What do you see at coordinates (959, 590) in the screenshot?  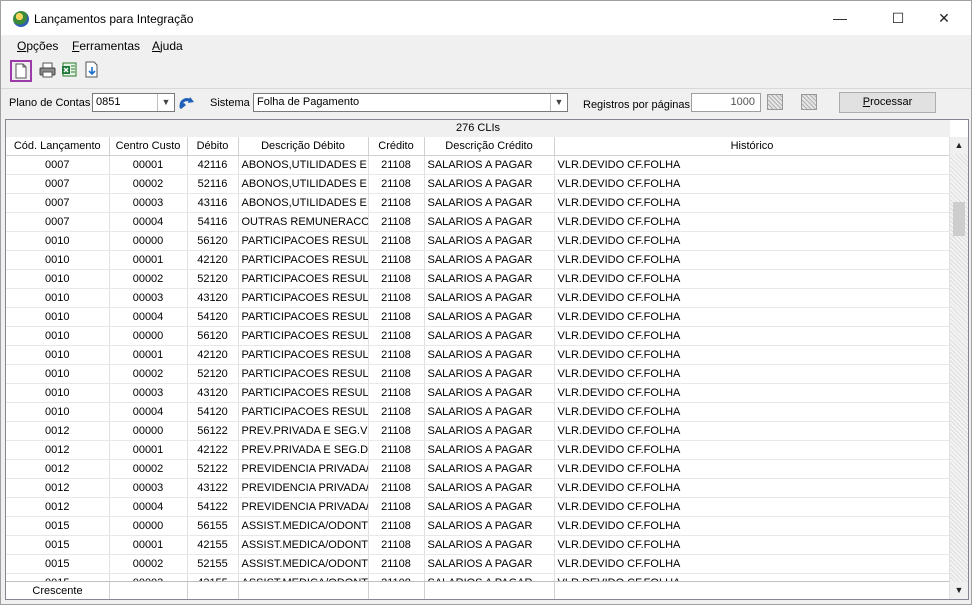 I see `scroll-down-icon: ▼` at bounding box center [959, 590].